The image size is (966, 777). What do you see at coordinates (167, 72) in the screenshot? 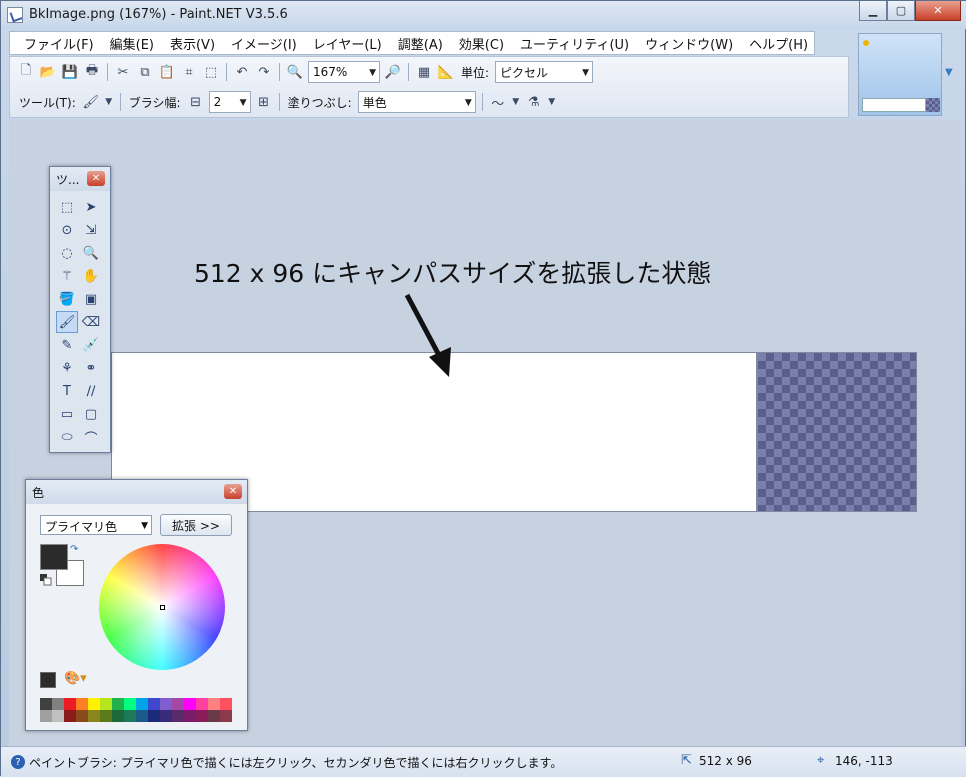
I see `paste-icon: 📋` at bounding box center [167, 72].